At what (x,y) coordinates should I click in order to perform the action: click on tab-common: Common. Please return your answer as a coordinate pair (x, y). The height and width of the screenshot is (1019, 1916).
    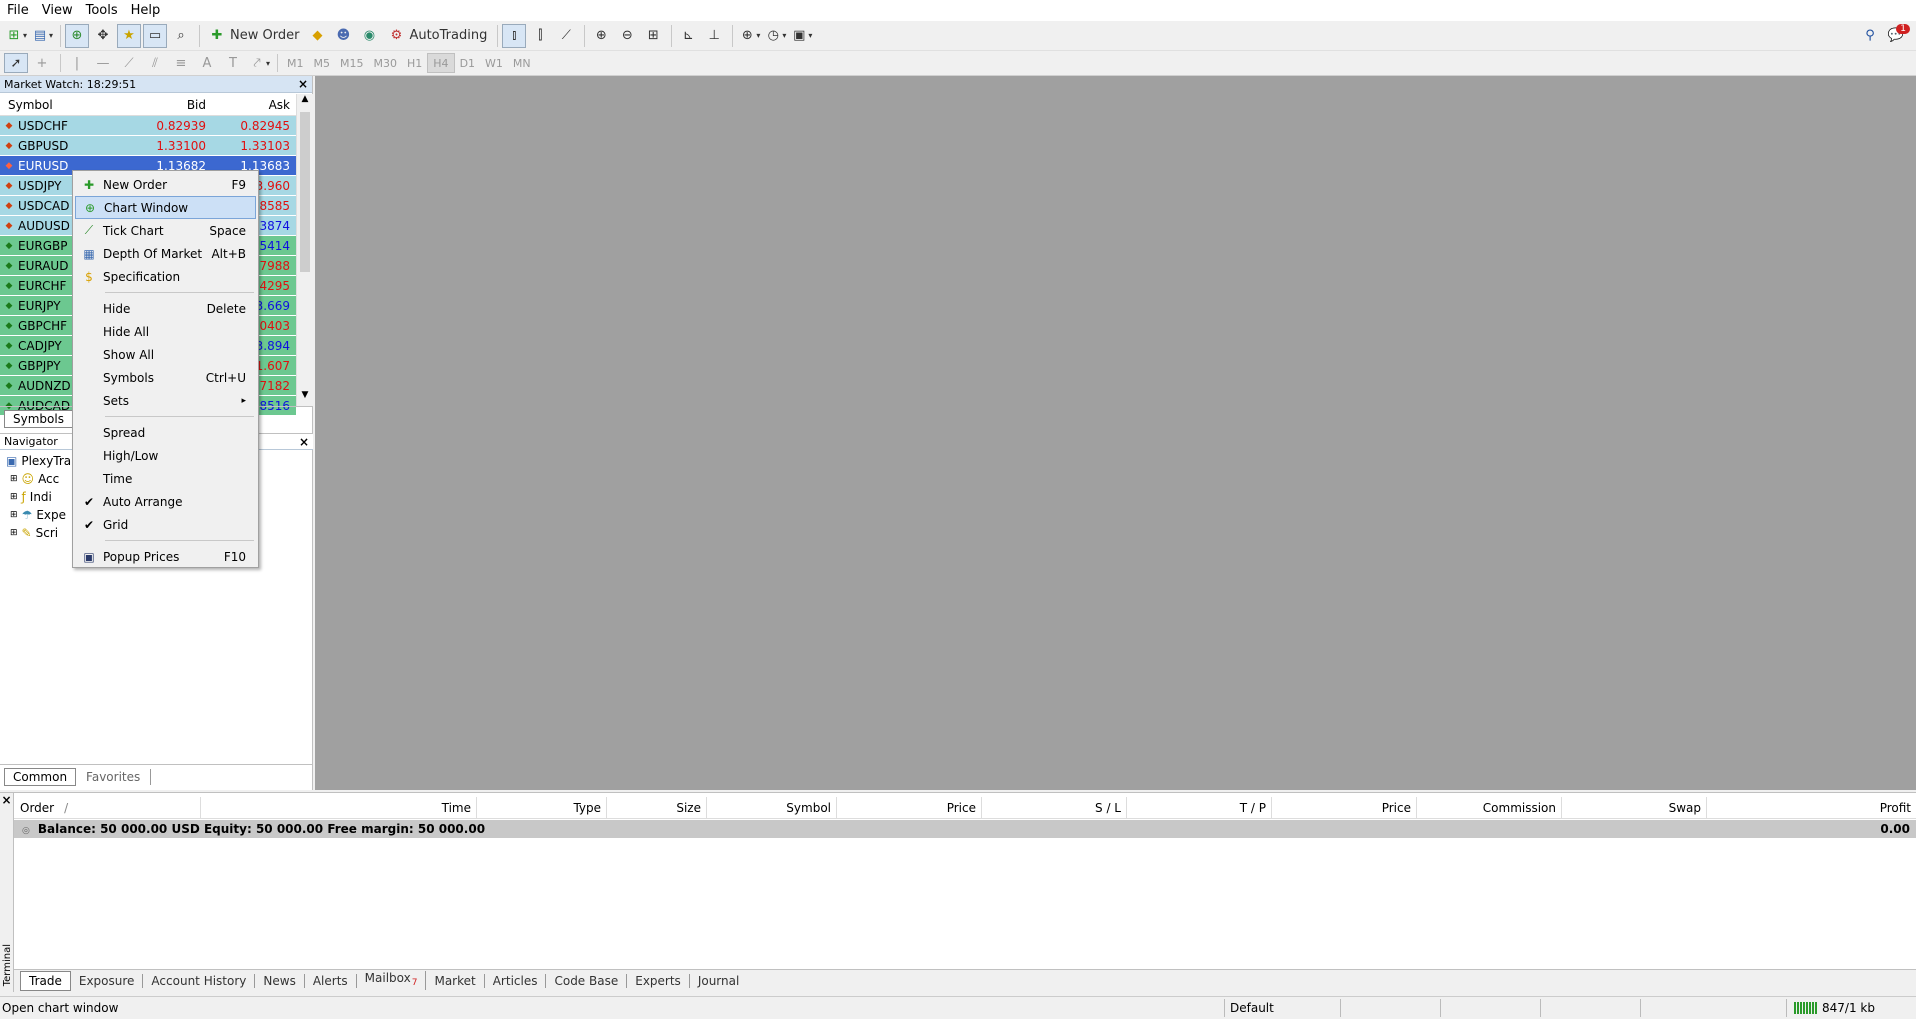
    Looking at the image, I should click on (40, 776).